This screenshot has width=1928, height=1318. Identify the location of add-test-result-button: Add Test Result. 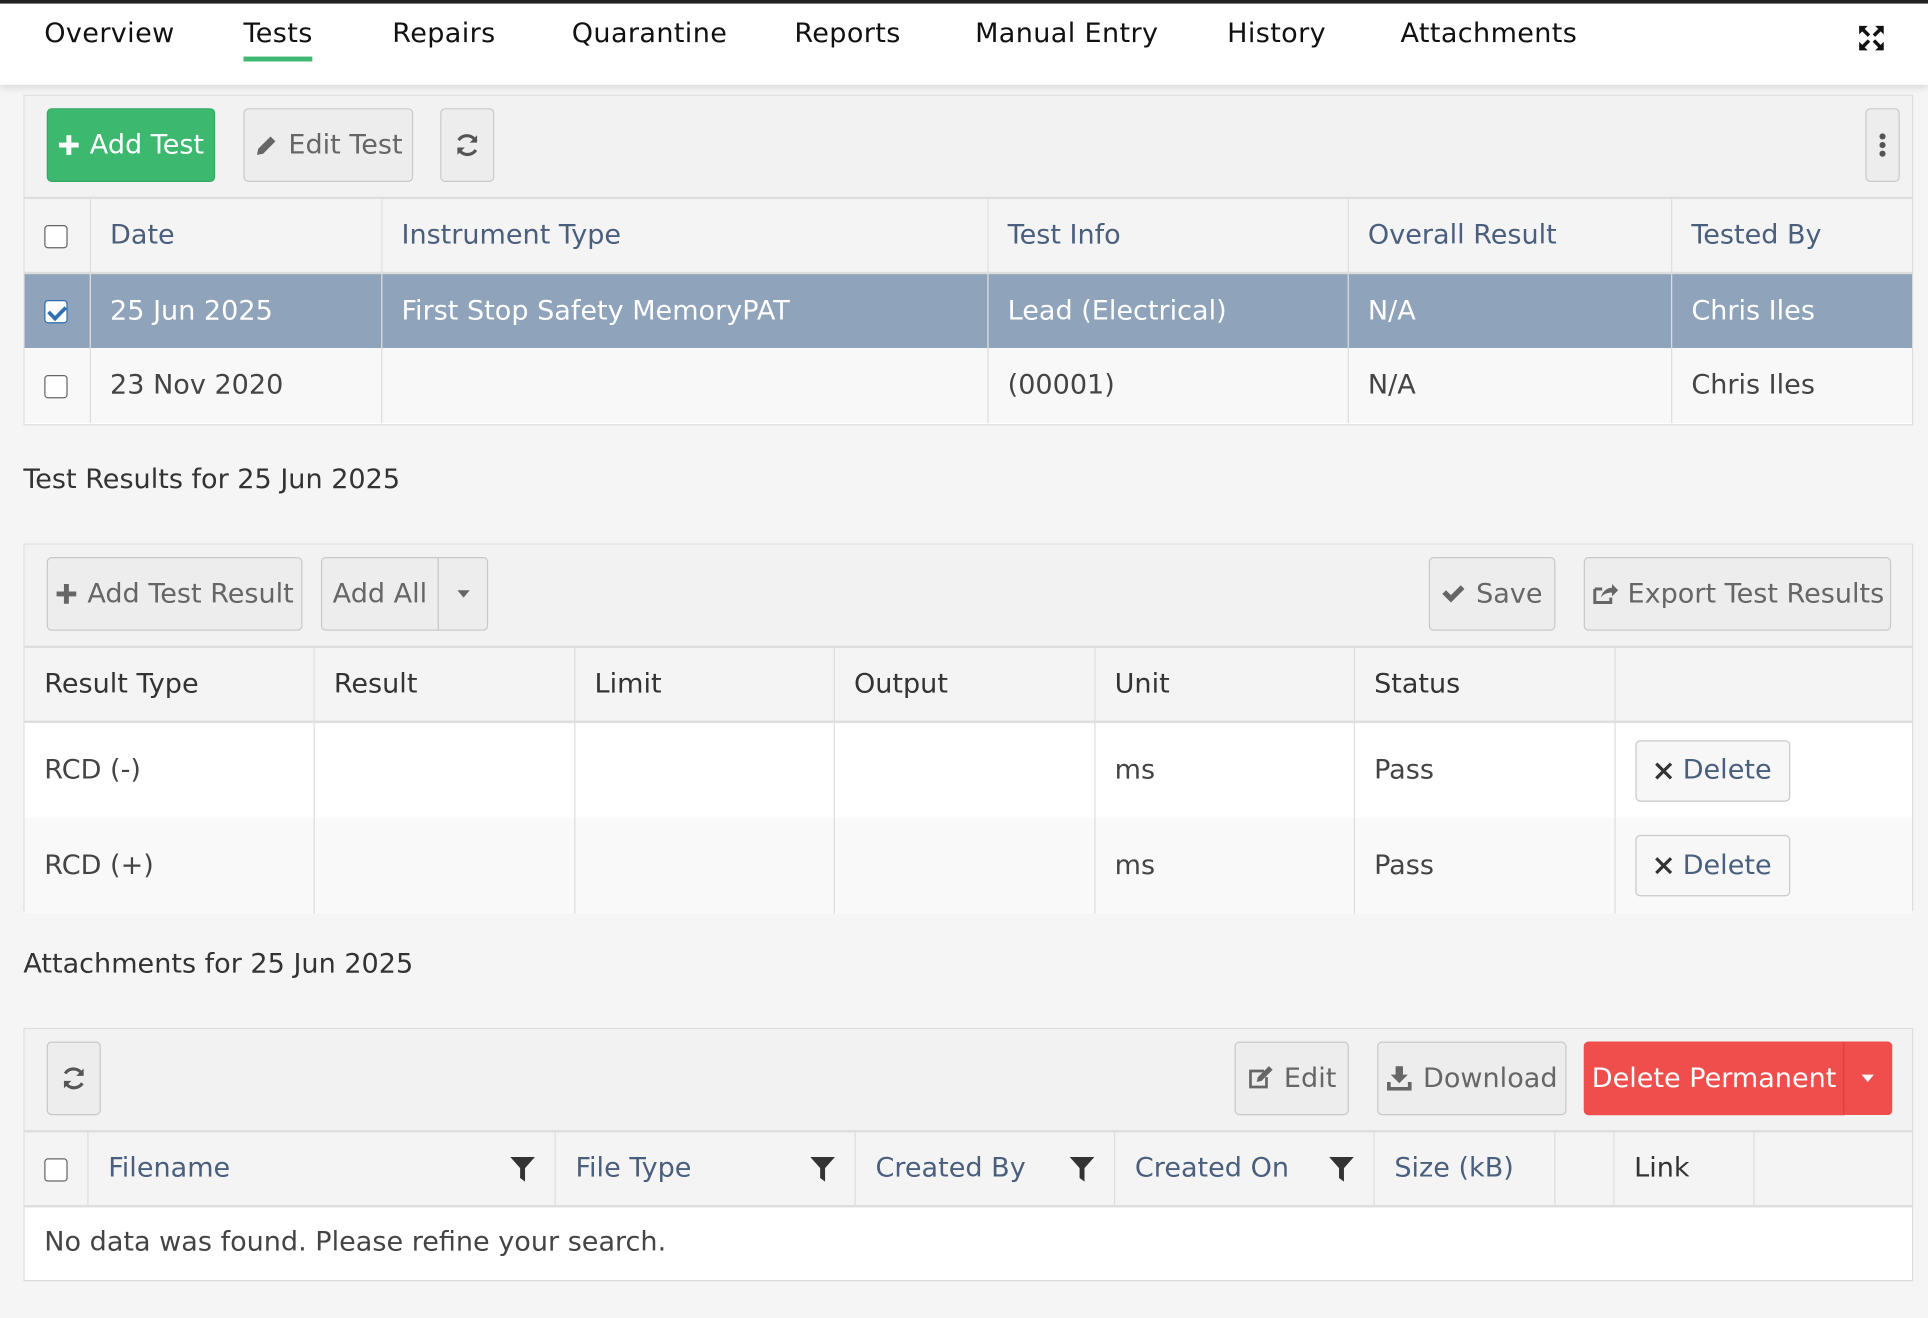
(174, 594).